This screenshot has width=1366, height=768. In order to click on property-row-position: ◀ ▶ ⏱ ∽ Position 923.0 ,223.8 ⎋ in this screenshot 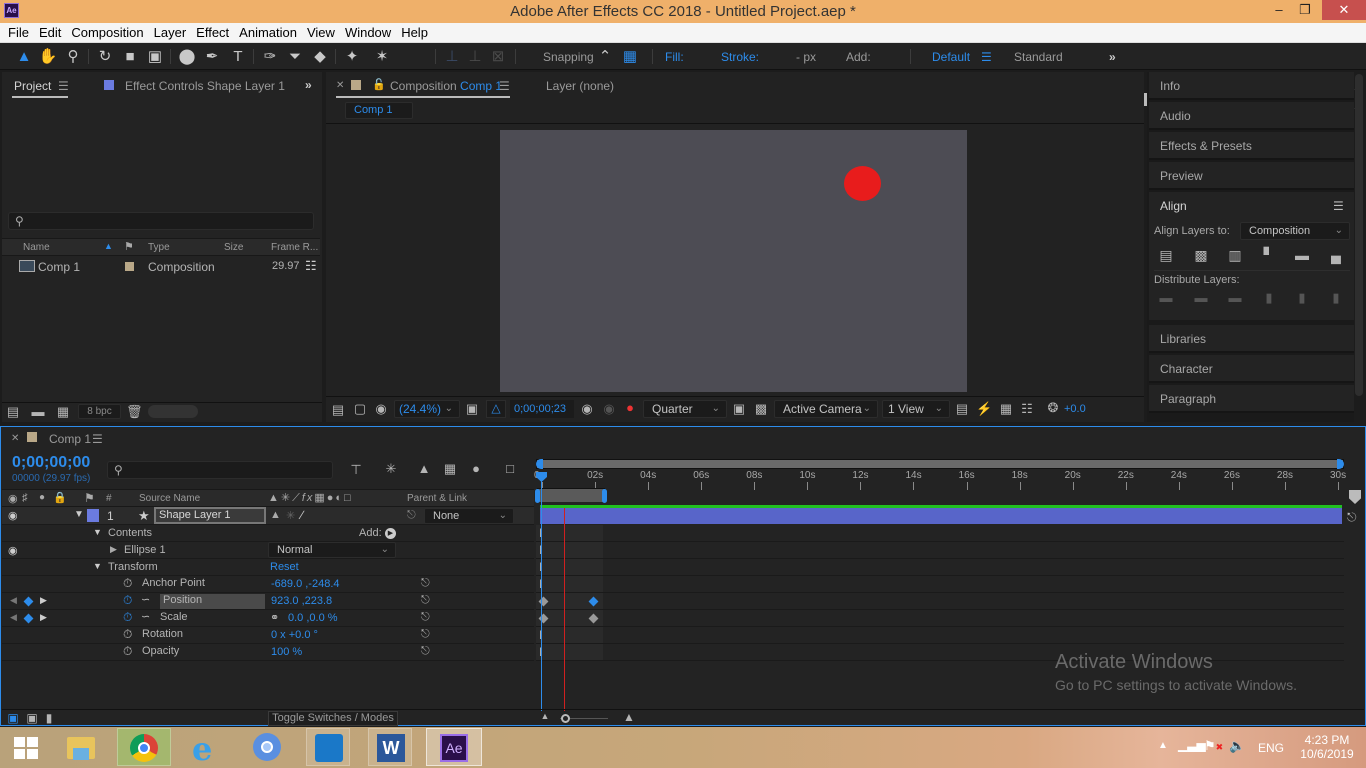, I will do `click(268, 601)`.